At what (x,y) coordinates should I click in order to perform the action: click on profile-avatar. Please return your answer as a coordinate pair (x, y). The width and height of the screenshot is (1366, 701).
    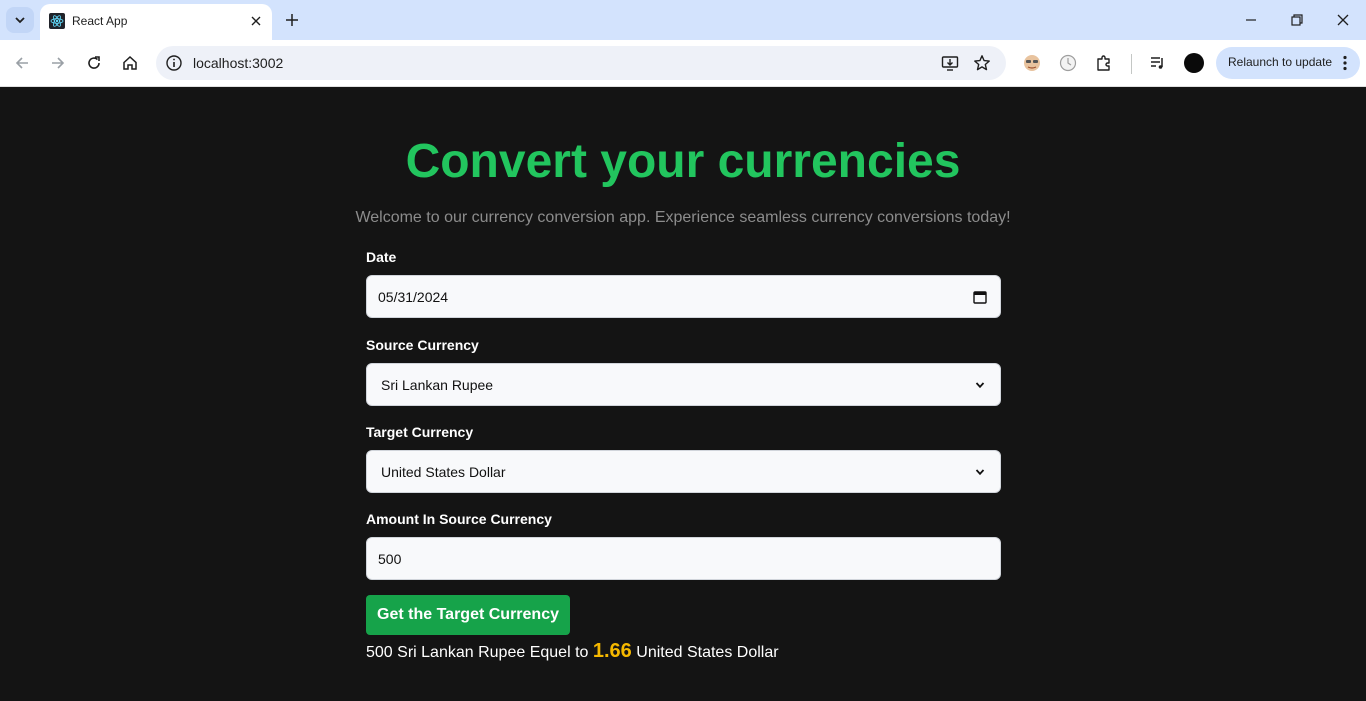
    Looking at the image, I should click on (1194, 63).